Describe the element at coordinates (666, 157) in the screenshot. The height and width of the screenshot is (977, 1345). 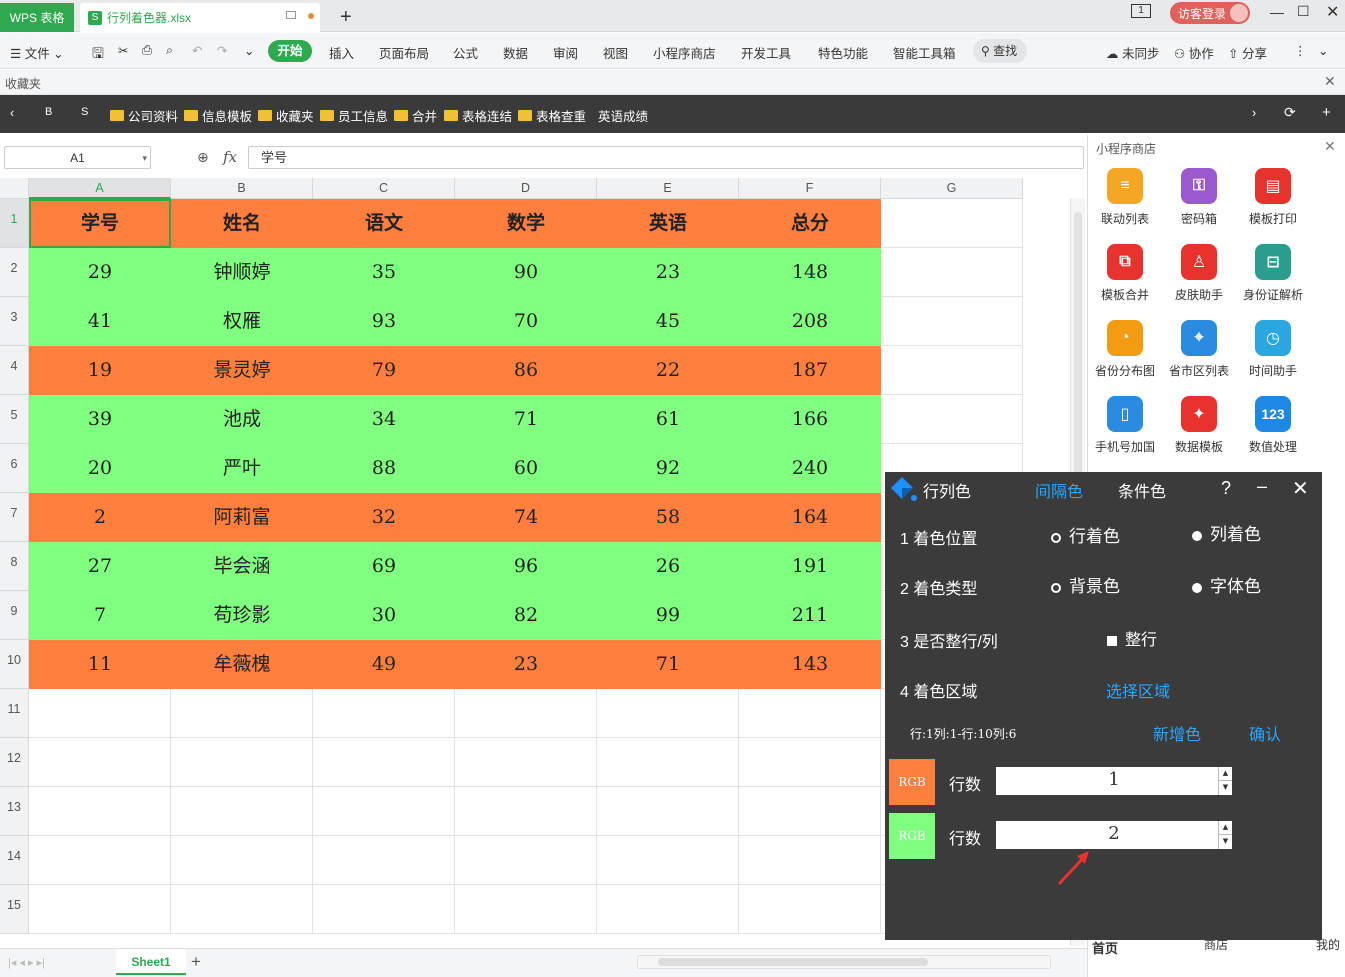
I see `formula-input: 学号` at that location.